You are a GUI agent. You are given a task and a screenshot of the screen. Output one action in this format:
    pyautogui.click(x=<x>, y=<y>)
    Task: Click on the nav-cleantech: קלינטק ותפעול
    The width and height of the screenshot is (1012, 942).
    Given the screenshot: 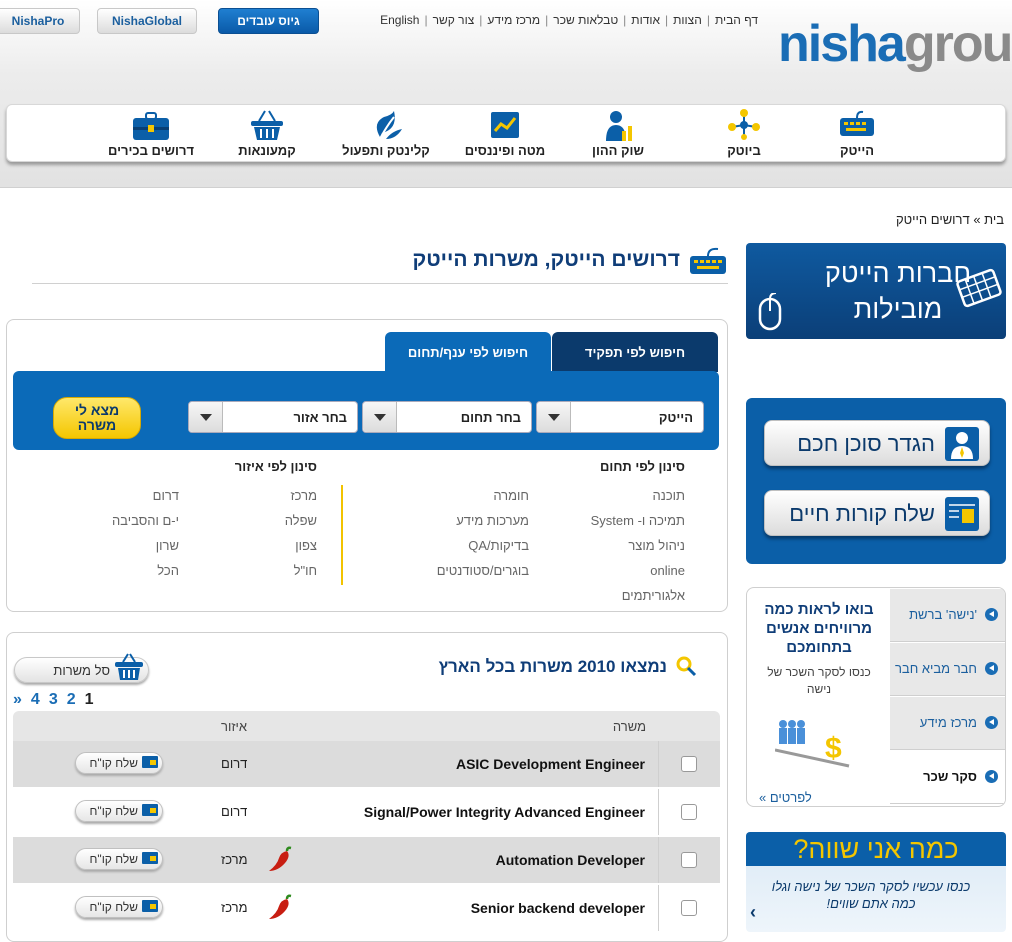 What is the action you would take?
    pyautogui.click(x=386, y=134)
    